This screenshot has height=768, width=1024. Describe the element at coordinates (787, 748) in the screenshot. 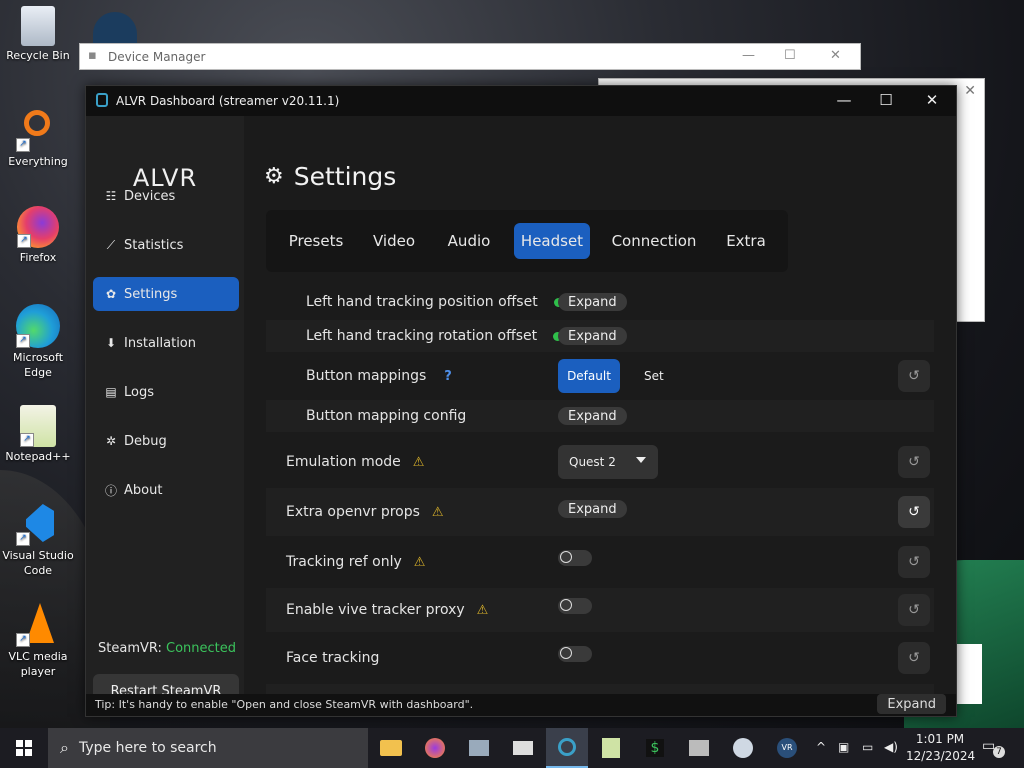

I see `steamvr-taskbar-icon: VR` at that location.